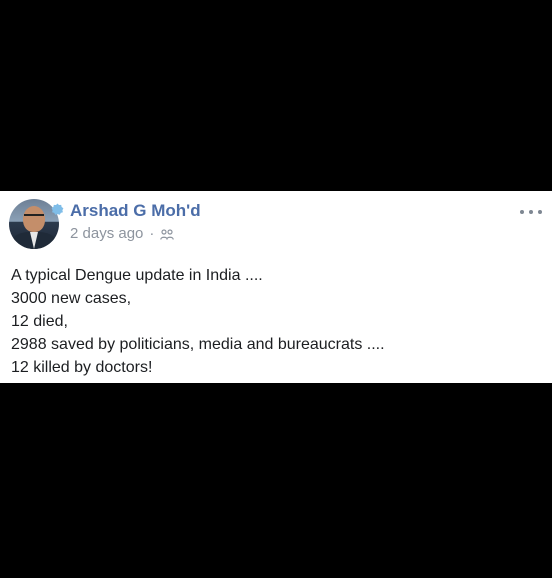 The height and width of the screenshot is (578, 552). Describe the element at coordinates (82, 367) in the screenshot. I see `post-line: 12 killed by doctors!` at that location.